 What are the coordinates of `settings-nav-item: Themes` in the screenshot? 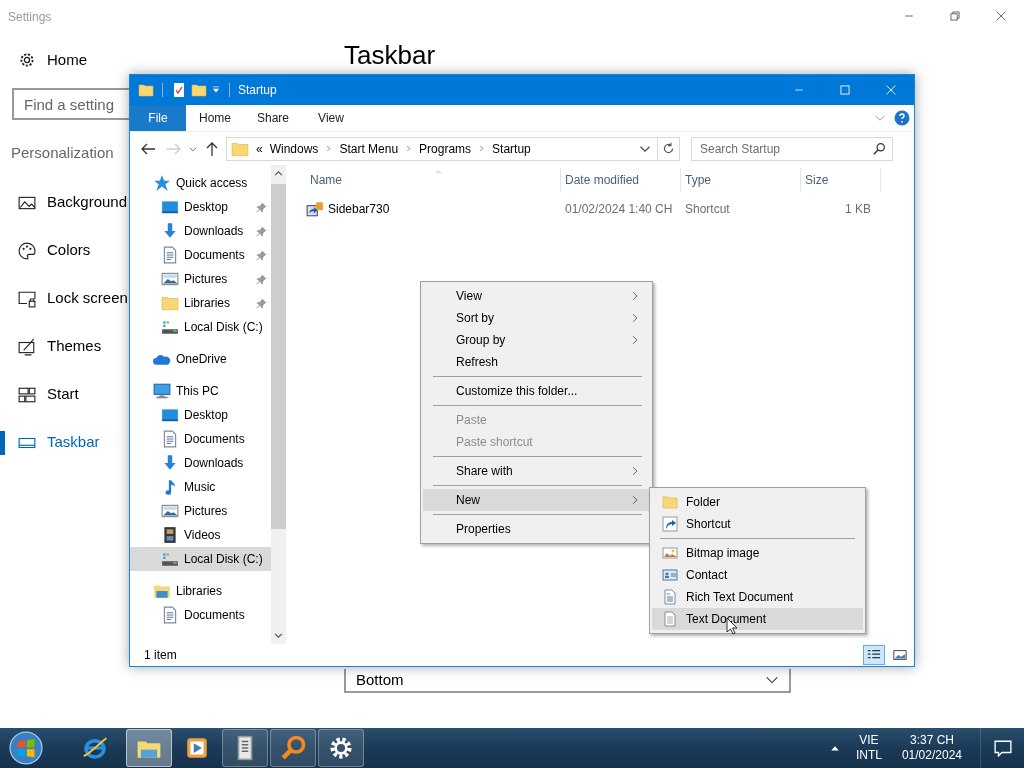 It's located at (57, 346).